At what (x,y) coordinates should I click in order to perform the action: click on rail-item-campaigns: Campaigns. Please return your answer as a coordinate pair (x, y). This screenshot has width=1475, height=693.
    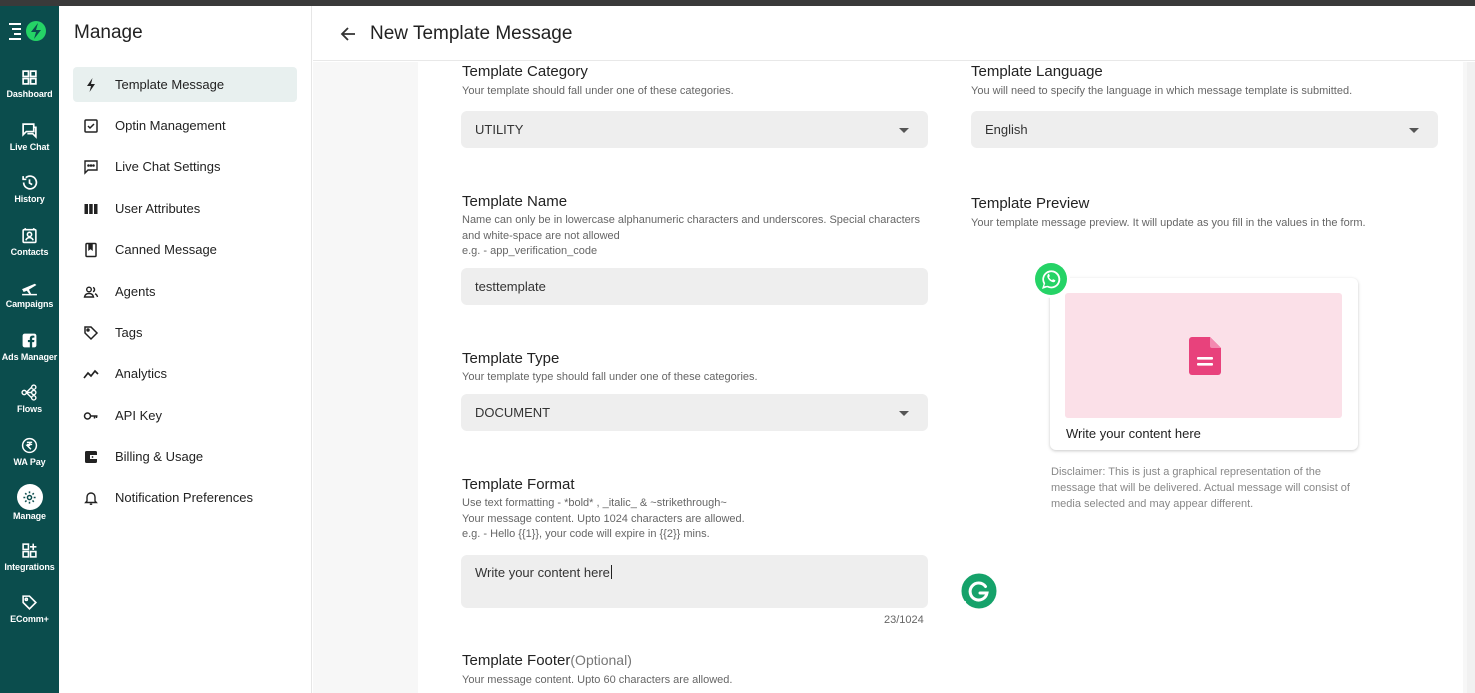
    Looking at the image, I should click on (29, 302).